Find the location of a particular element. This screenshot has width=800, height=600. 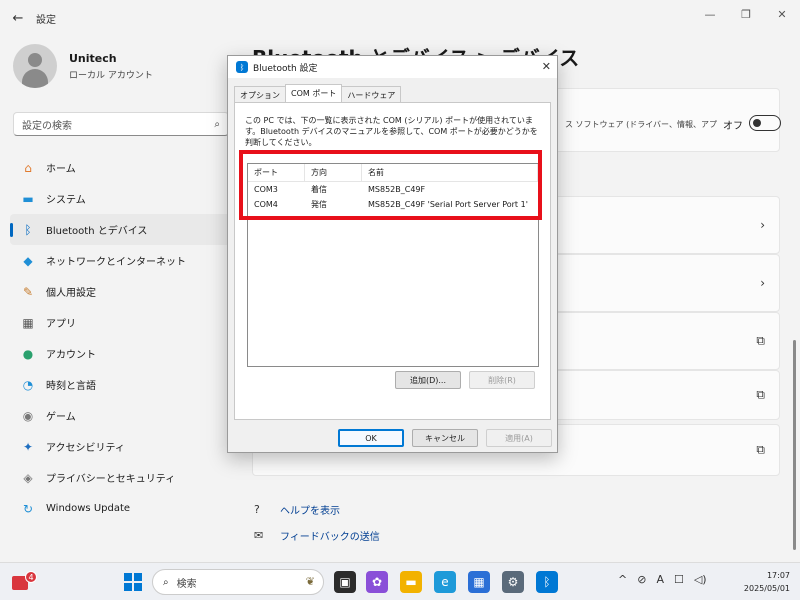

sidebar-item-7: ◔ 時刻と言語 is located at coordinates (122, 384).